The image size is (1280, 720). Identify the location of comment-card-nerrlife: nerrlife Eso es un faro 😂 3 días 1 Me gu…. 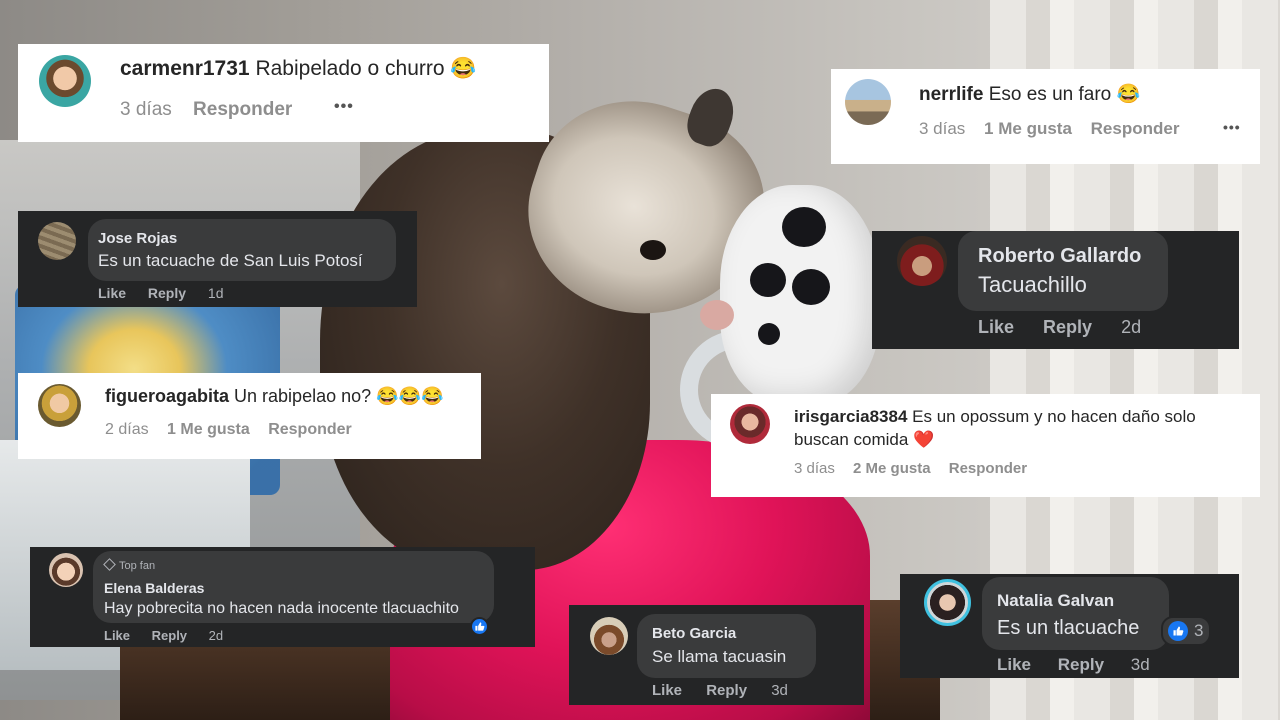
(1045, 116).